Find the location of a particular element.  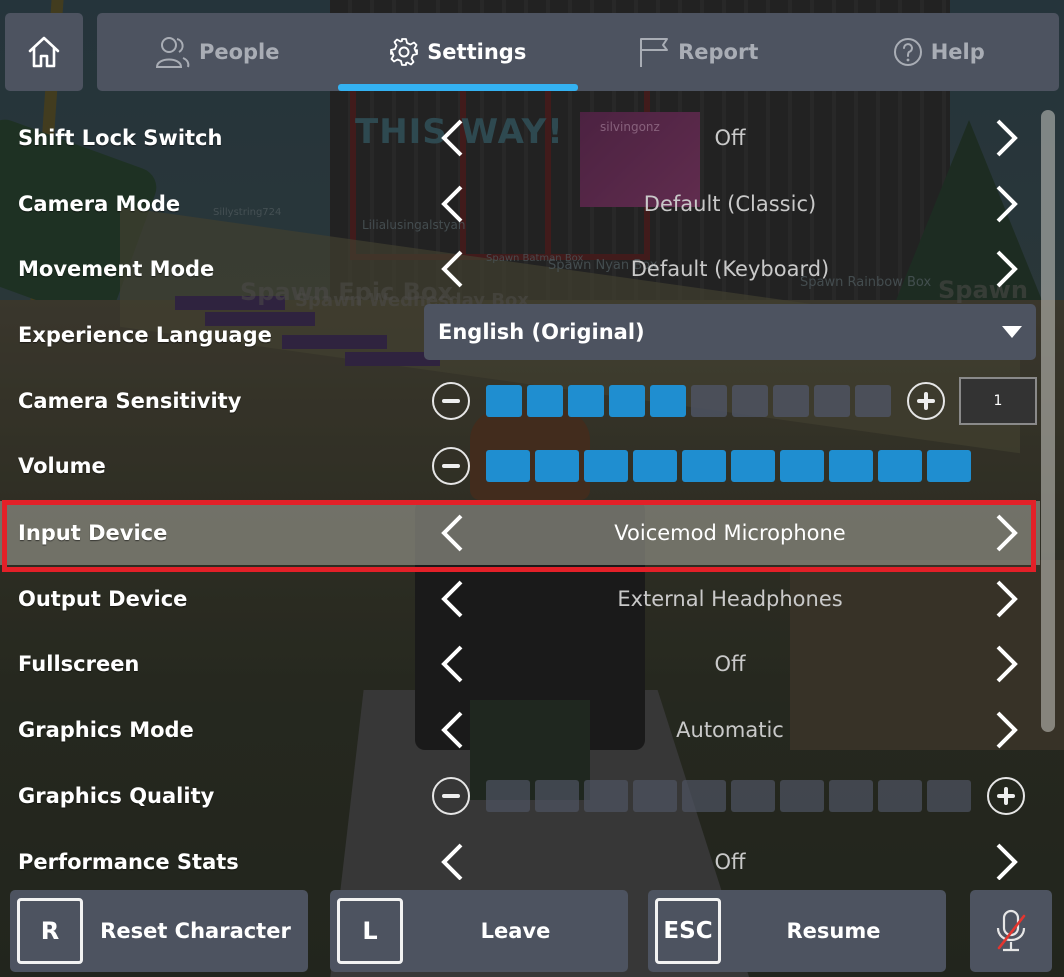

leave-button: L Leave is located at coordinates (479, 931).